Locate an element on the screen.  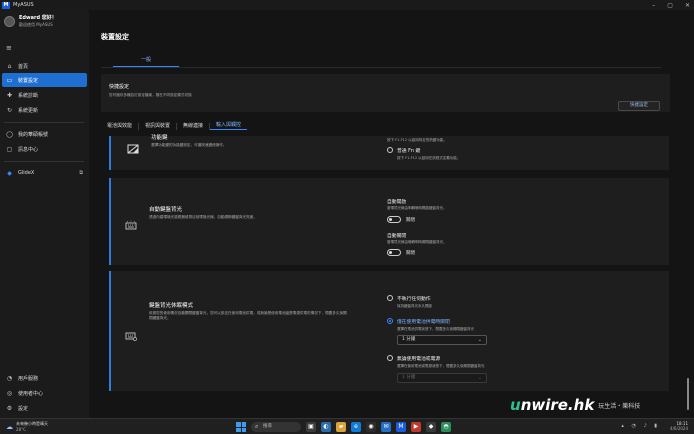
sidebar-item-home: ⌂ 首頁 is located at coordinates (44, 66).